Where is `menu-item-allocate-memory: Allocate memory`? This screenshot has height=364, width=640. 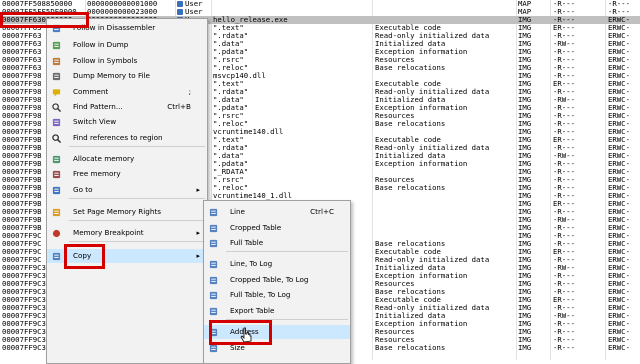 menu-item-allocate-memory: Allocate memory is located at coordinates (127, 159).